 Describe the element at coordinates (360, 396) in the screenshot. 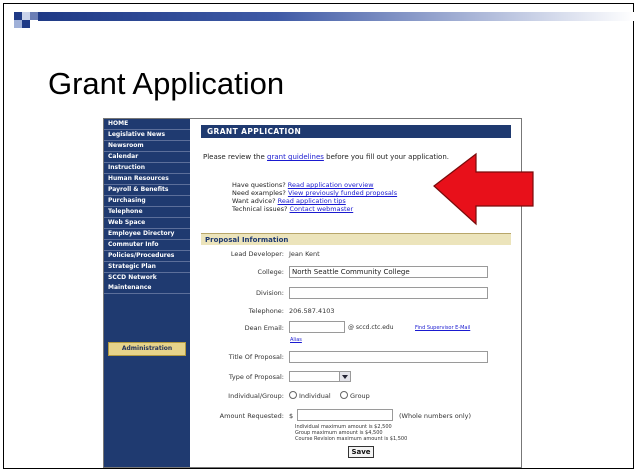

I see `radio-group-label: Group` at that location.